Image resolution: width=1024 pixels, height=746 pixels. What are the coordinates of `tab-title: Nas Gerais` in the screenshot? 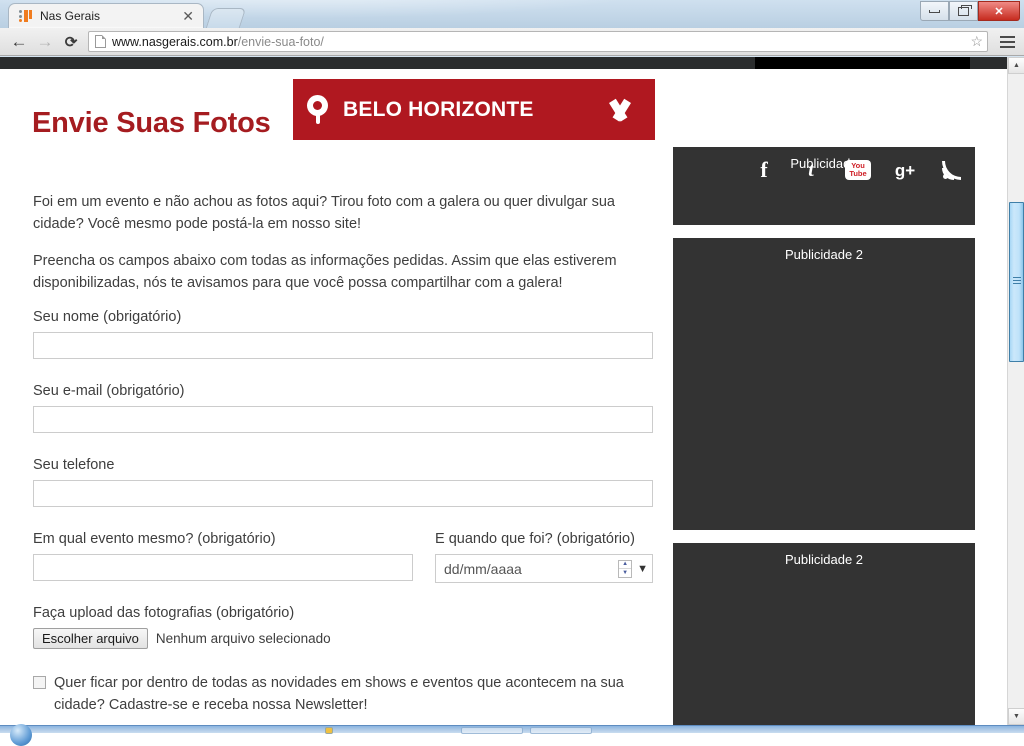 It's located at (70, 16).